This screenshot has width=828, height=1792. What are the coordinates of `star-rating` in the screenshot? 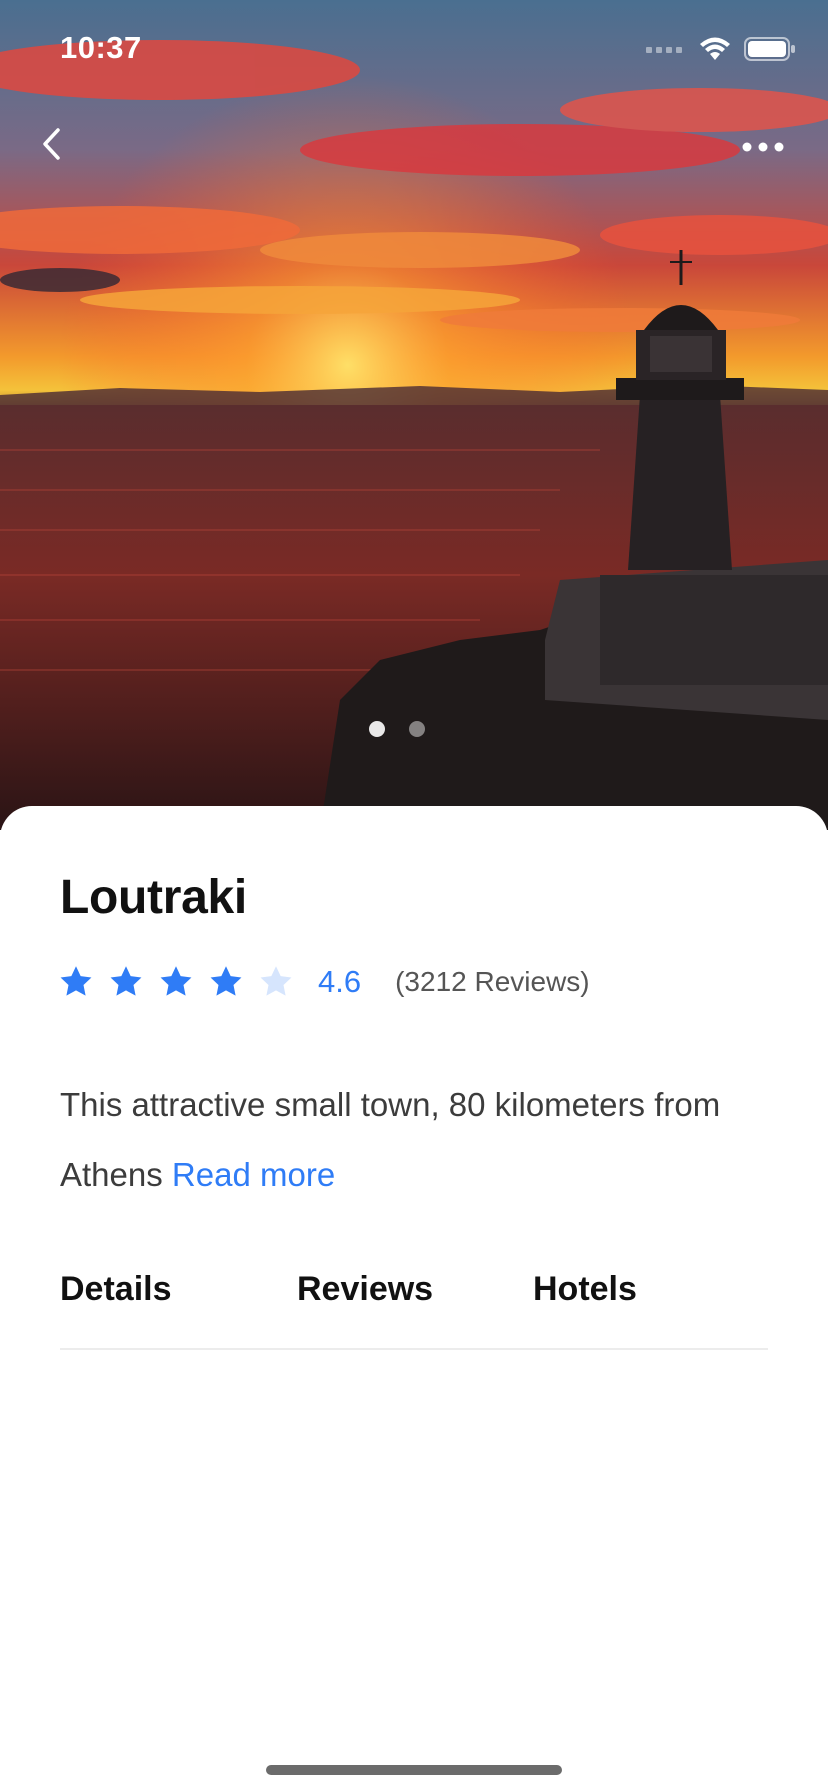 It's located at (176, 982).